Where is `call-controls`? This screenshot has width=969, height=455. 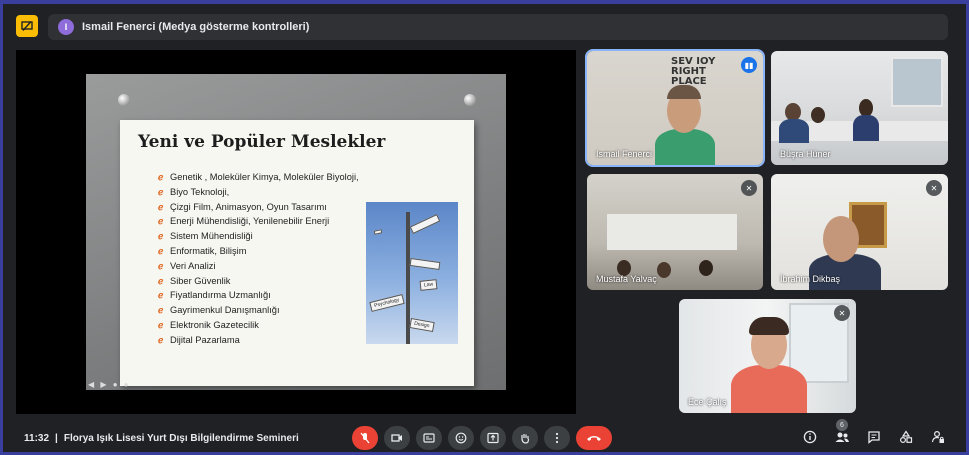
call-controls is located at coordinates (482, 438).